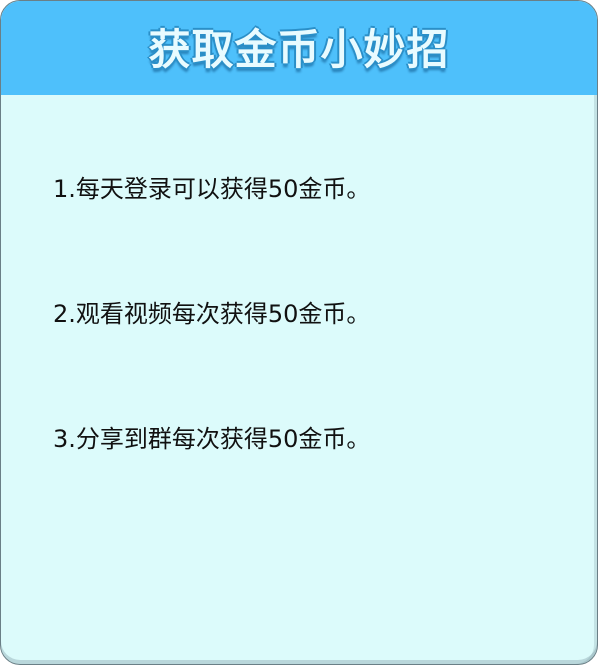  Describe the element at coordinates (212, 189) in the screenshot. I see `tip-item-login: 1.每天登录可以获得50金币。` at that location.